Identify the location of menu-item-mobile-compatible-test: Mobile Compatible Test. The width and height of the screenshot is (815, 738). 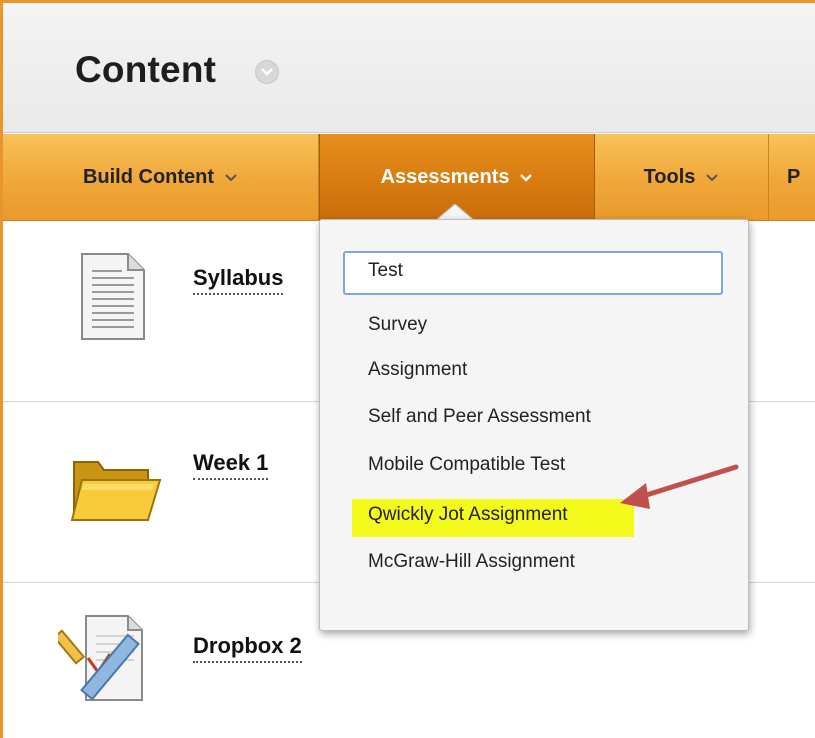
(466, 465).